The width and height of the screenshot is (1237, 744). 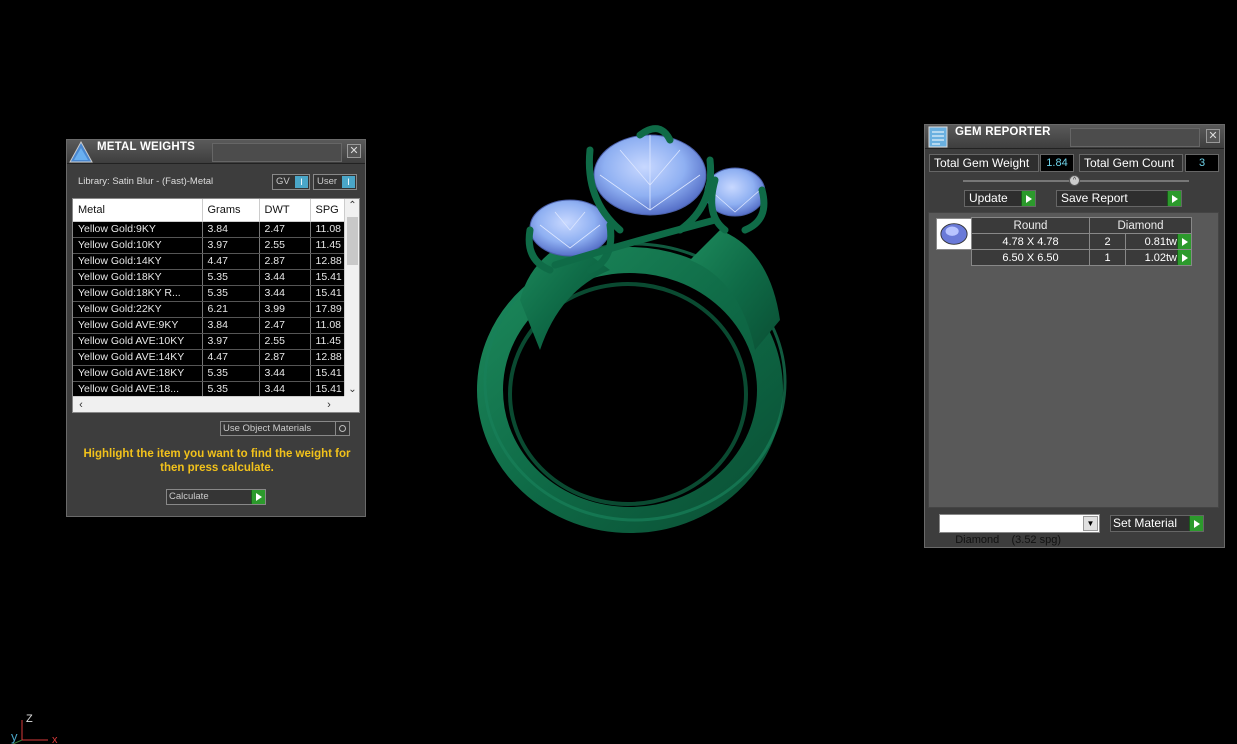 I want to click on metal-table-hscrollbar: ‹ ›, so click(x=209, y=404).